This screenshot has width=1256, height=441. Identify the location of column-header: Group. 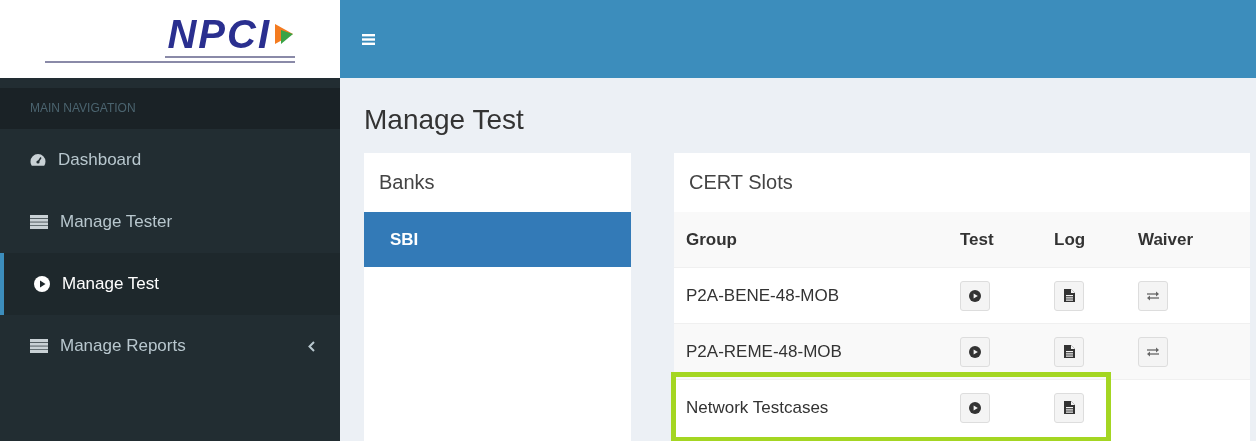
(811, 240).